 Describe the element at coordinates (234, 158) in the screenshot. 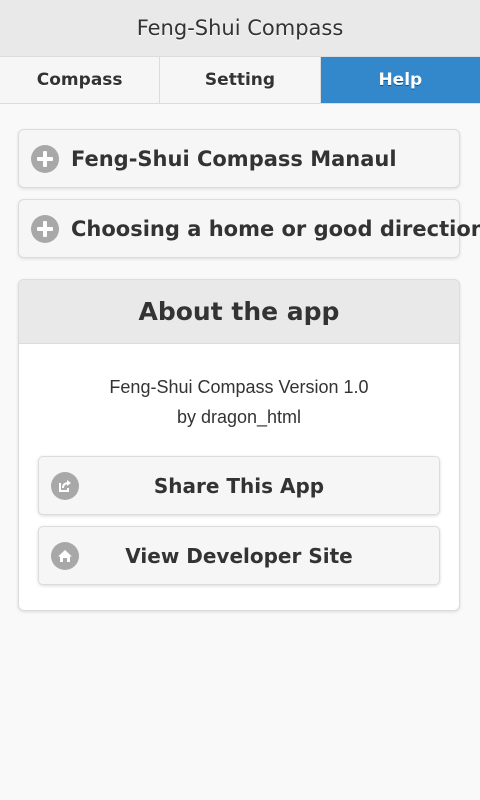

I see `collapsible-manual-label: Feng-Shui Compass Manaul` at that location.